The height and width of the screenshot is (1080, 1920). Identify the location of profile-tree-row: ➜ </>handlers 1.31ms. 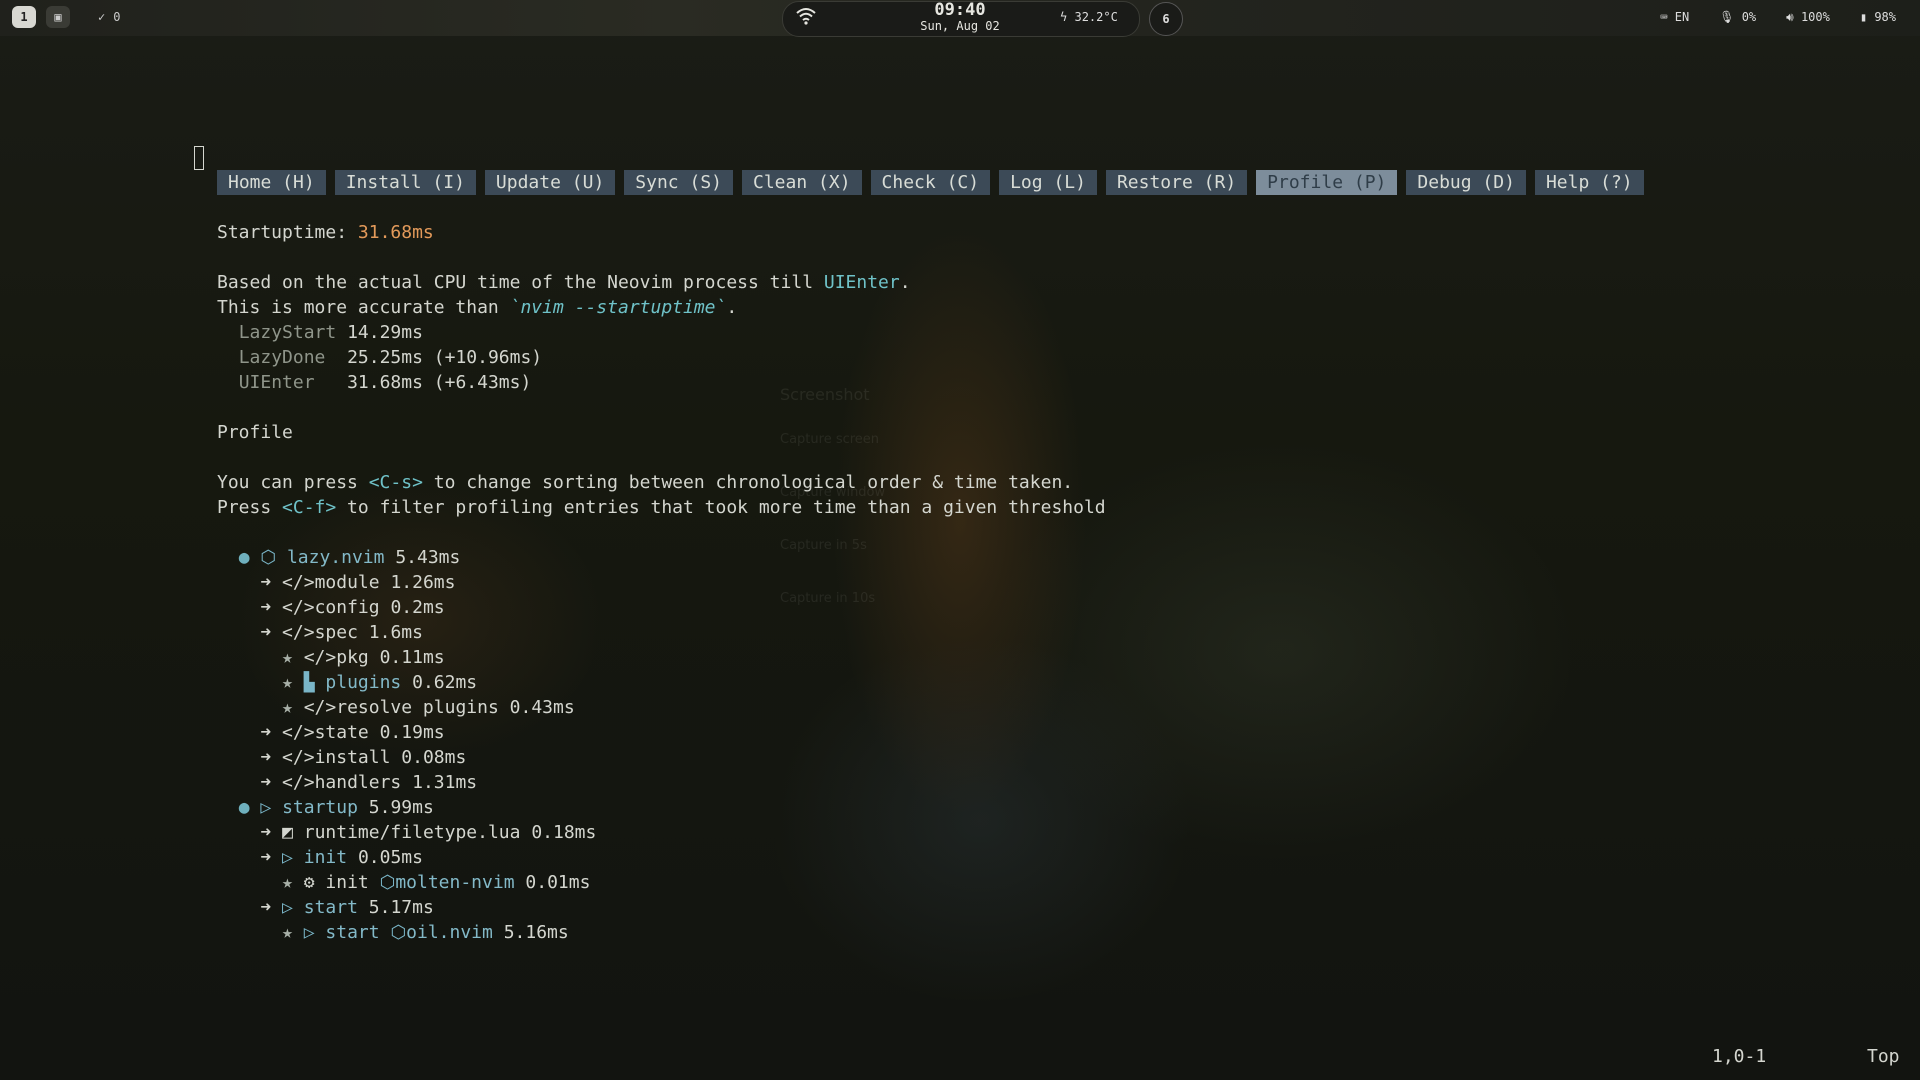
(930, 782).